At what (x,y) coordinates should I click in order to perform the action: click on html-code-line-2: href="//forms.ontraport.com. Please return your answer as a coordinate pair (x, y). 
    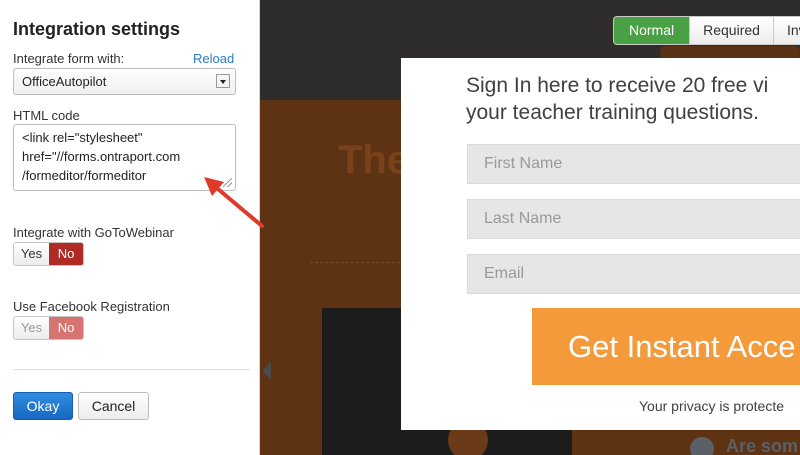
    Looking at the image, I should click on (101, 156).